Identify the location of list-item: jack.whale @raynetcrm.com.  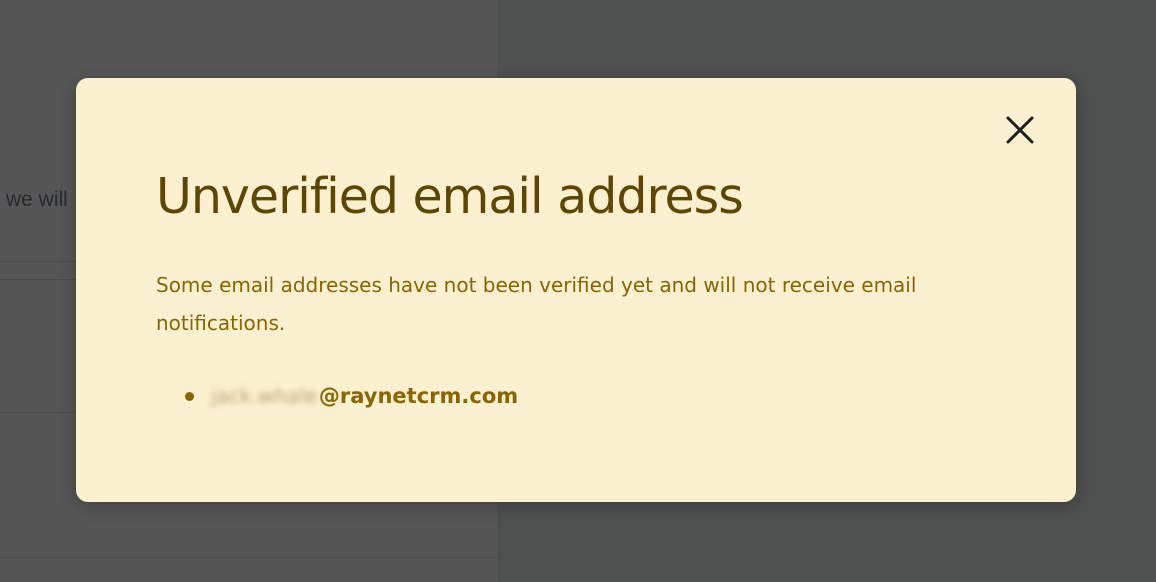
(337, 396).